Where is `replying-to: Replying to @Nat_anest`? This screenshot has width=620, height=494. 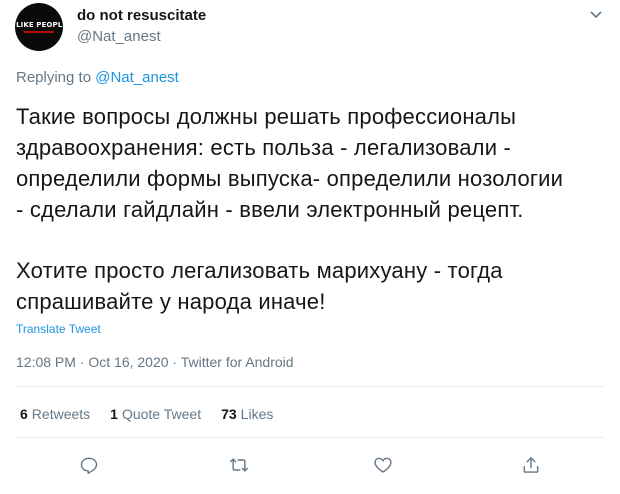 replying-to: Replying to @Nat_anest is located at coordinates (97, 77).